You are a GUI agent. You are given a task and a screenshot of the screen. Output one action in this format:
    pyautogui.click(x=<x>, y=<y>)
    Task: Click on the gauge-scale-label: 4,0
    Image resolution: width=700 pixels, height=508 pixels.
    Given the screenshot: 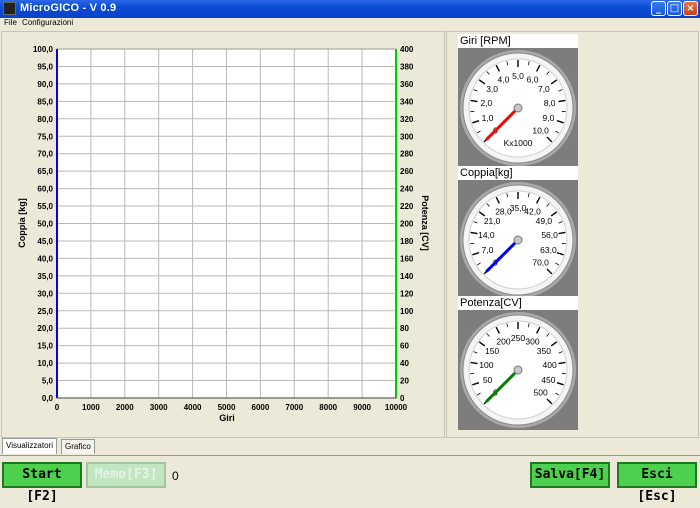 What is the action you would take?
    pyautogui.click(x=504, y=79)
    